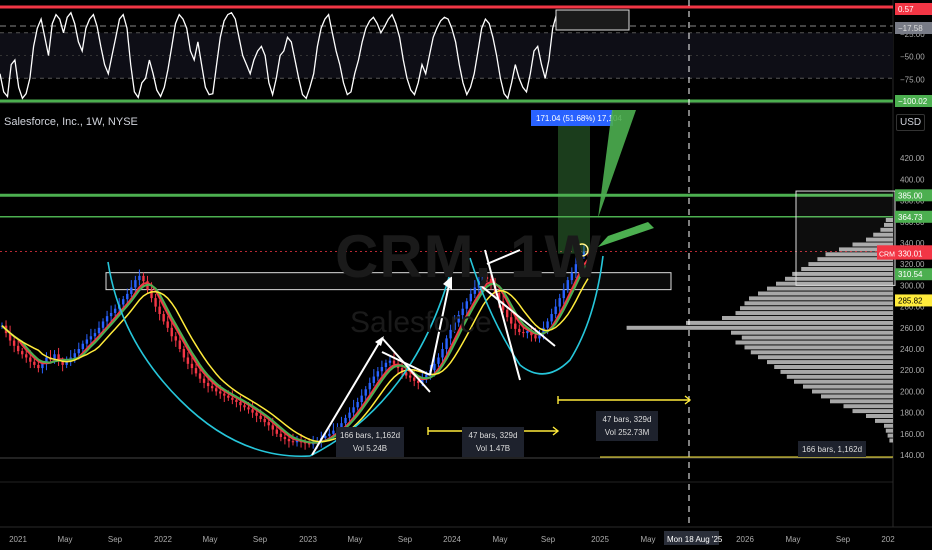 The image size is (932, 550). I want to click on range-info-text: 166 bars, 1,162d, so click(370, 435).